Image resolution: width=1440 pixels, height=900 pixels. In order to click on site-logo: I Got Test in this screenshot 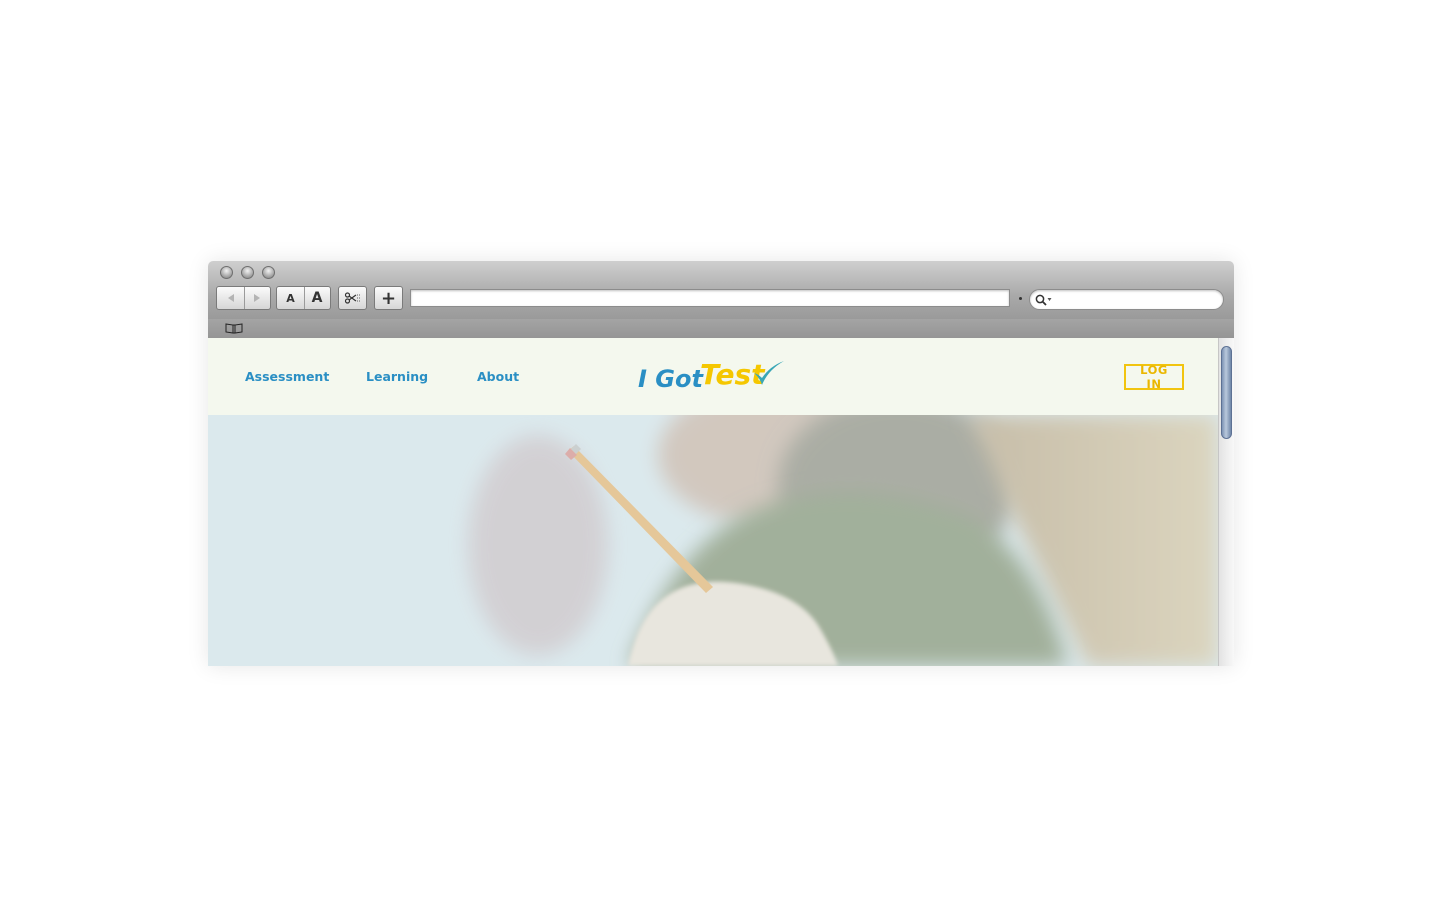, I will do `click(711, 376)`.